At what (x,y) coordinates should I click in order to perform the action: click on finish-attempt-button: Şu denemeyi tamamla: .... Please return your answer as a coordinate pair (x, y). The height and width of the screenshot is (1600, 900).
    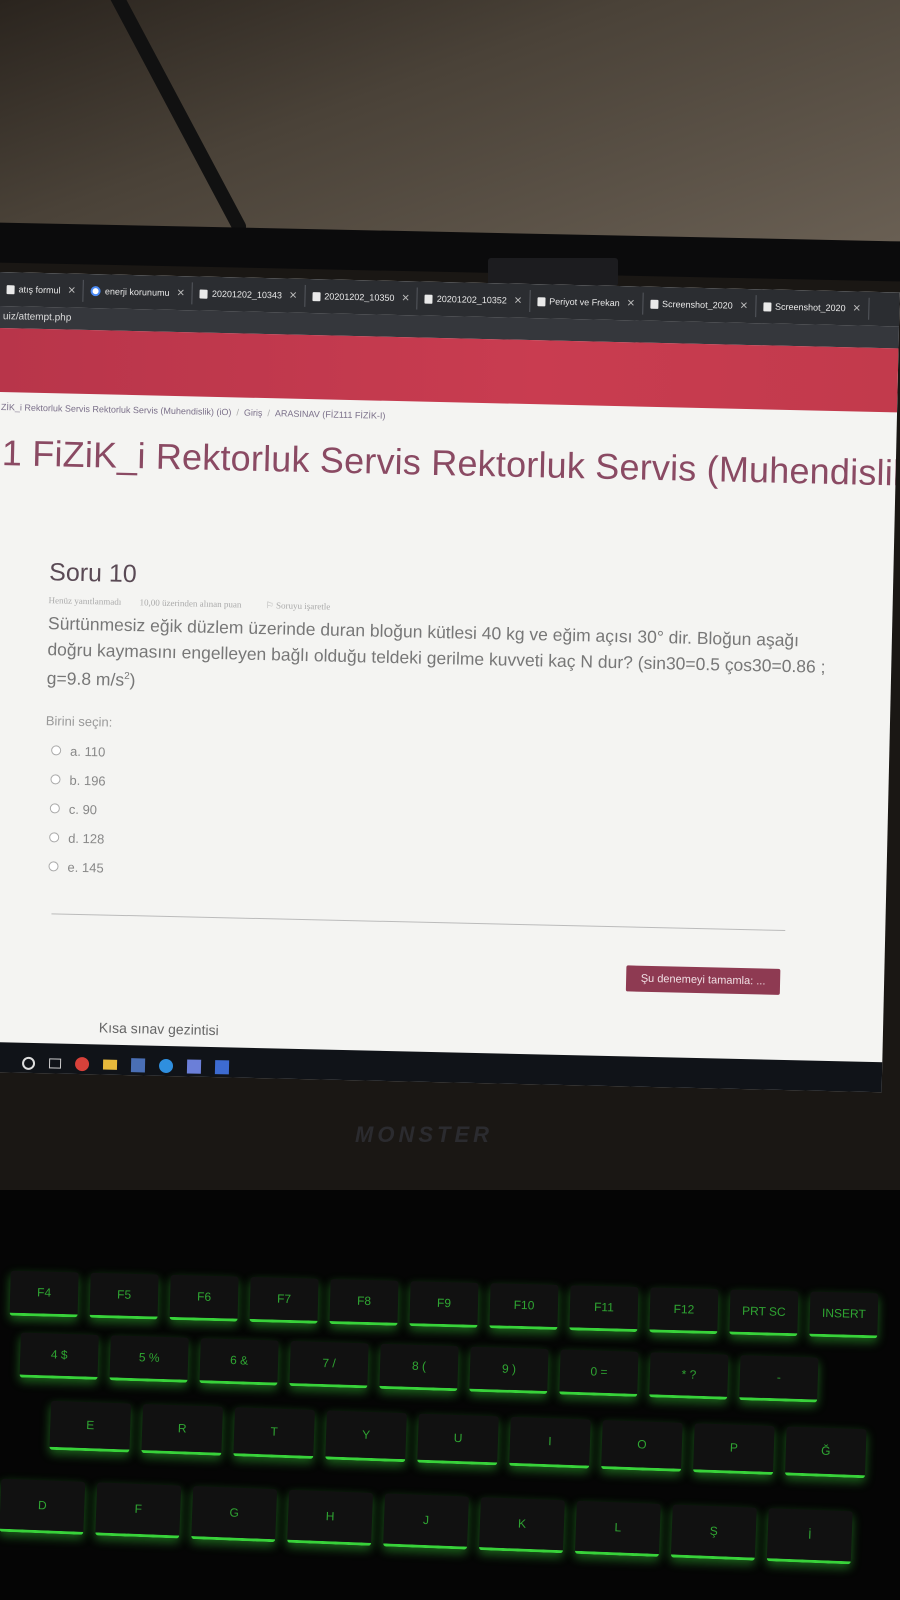
    Looking at the image, I should click on (703, 980).